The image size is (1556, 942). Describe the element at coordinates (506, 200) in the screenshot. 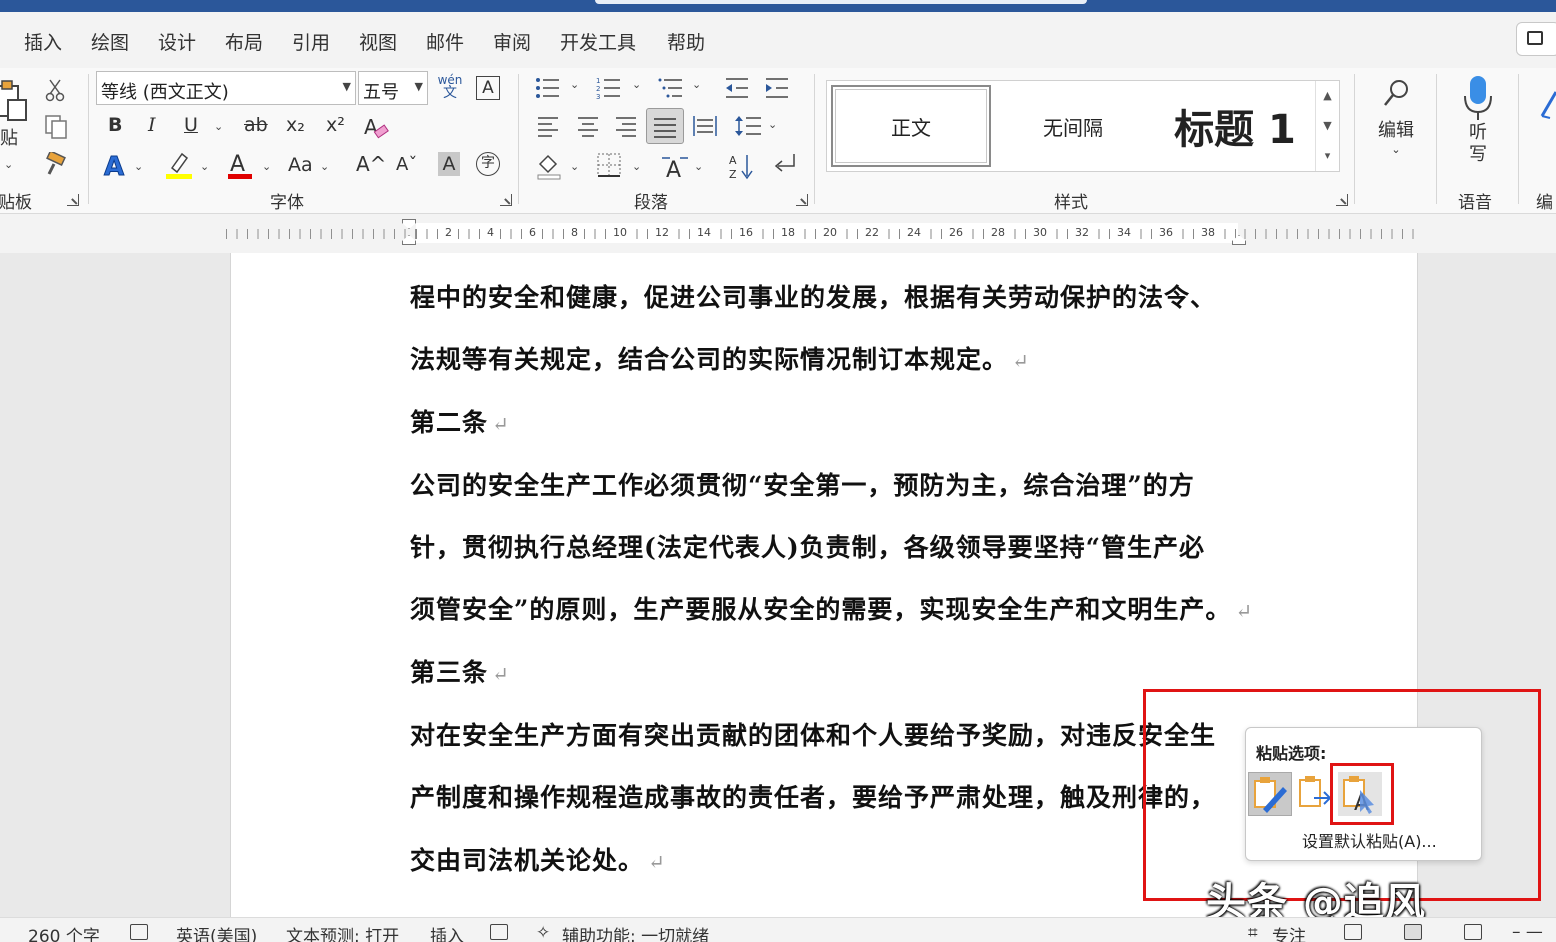

I see `font-launcher-icon` at that location.